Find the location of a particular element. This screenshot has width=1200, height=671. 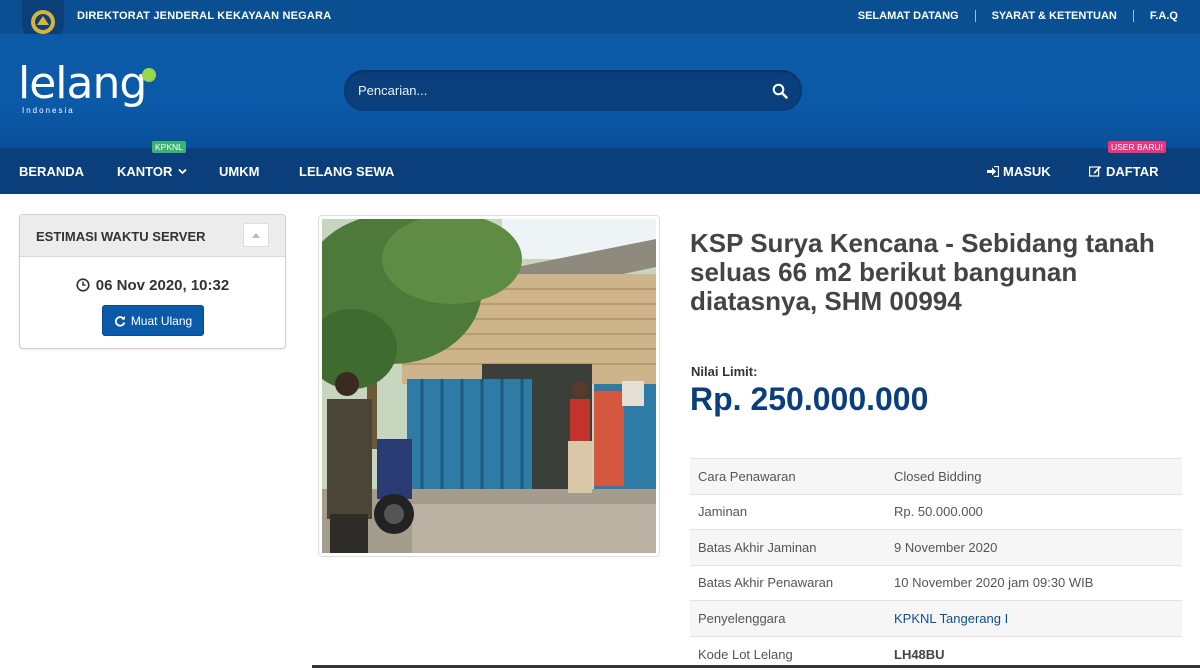

table-row: Cara Penawaran Closed Bidding is located at coordinates (936, 476).